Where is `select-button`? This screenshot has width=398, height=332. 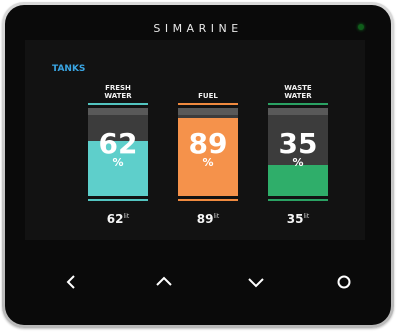
select-button is located at coordinates (344, 282).